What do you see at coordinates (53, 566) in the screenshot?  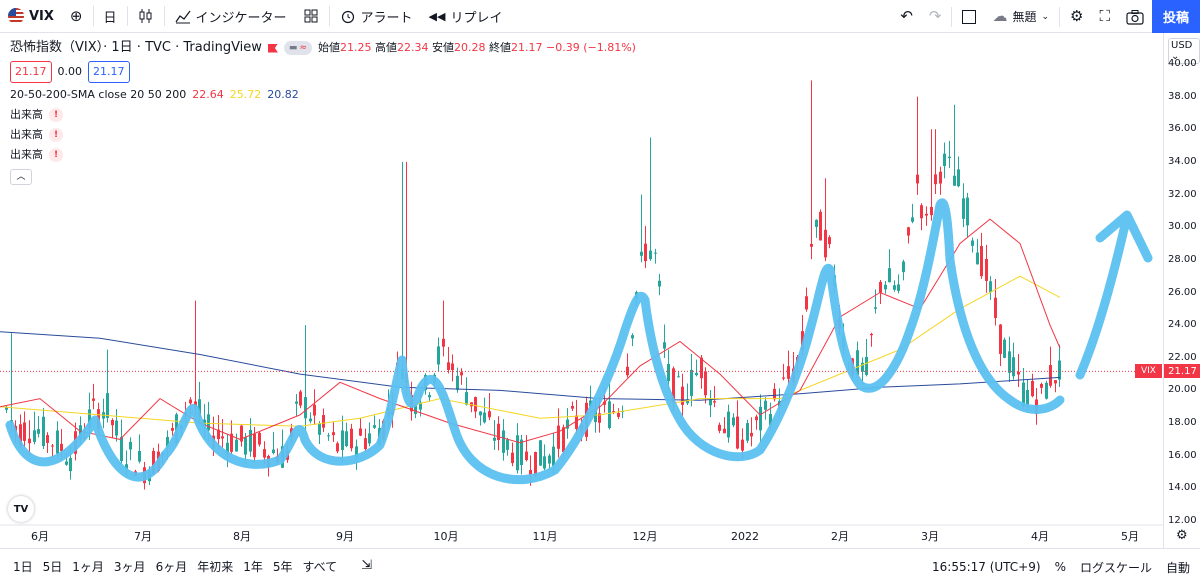 I see `range-5d: 5日` at bounding box center [53, 566].